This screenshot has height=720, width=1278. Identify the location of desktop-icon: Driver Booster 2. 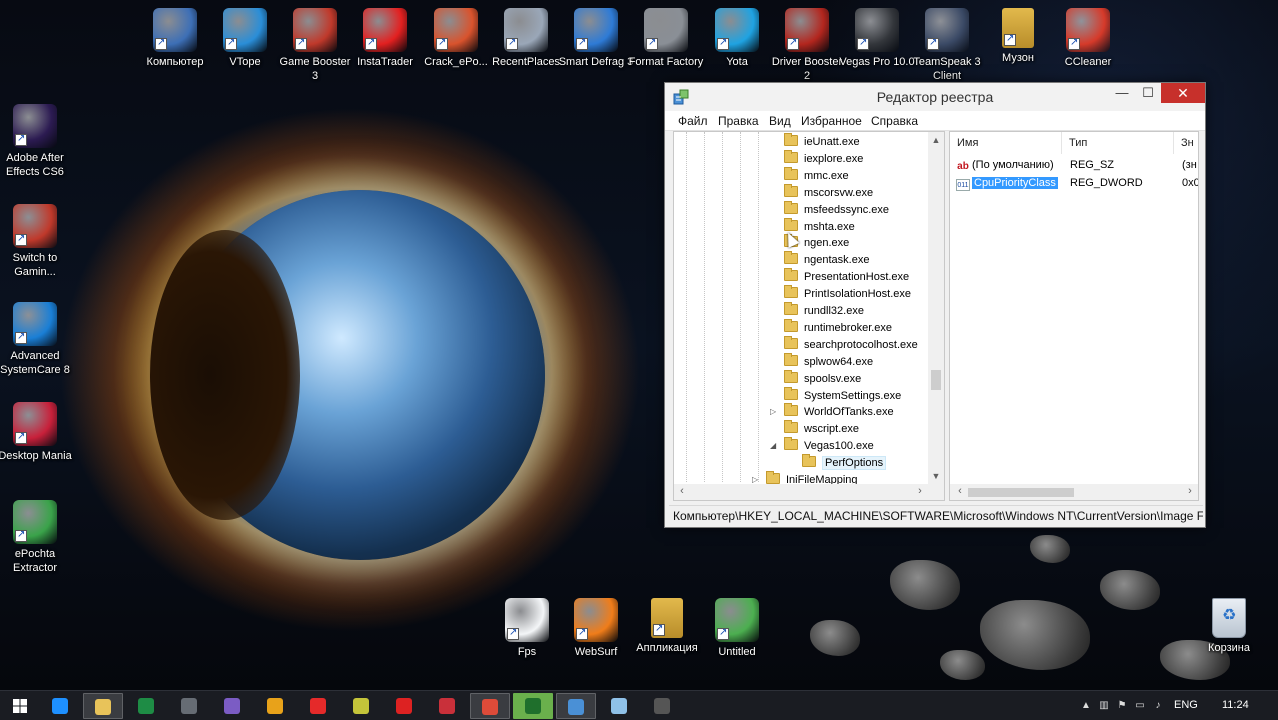
(807, 45).